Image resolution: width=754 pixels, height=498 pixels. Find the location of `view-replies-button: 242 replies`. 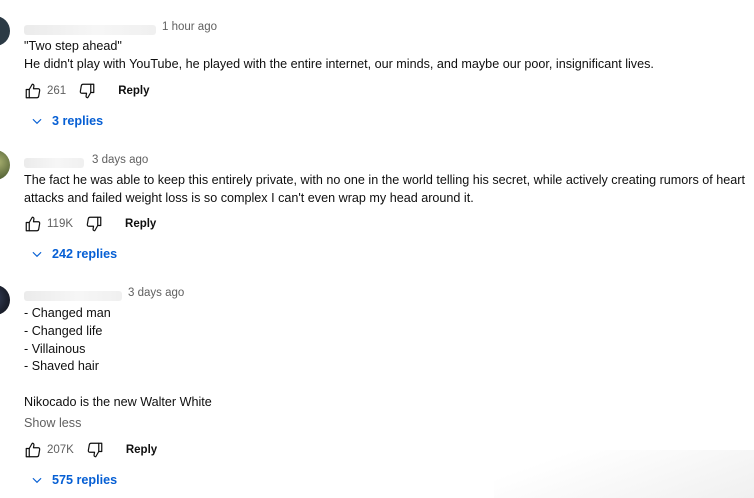

view-replies-button: 242 replies is located at coordinates (73, 254).